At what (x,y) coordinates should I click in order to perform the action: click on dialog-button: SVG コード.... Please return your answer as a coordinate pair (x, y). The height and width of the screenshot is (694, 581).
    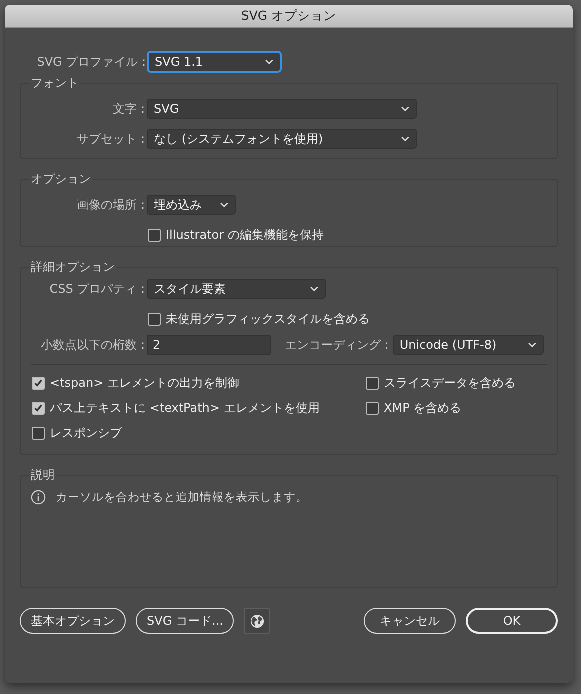
    Looking at the image, I should click on (185, 621).